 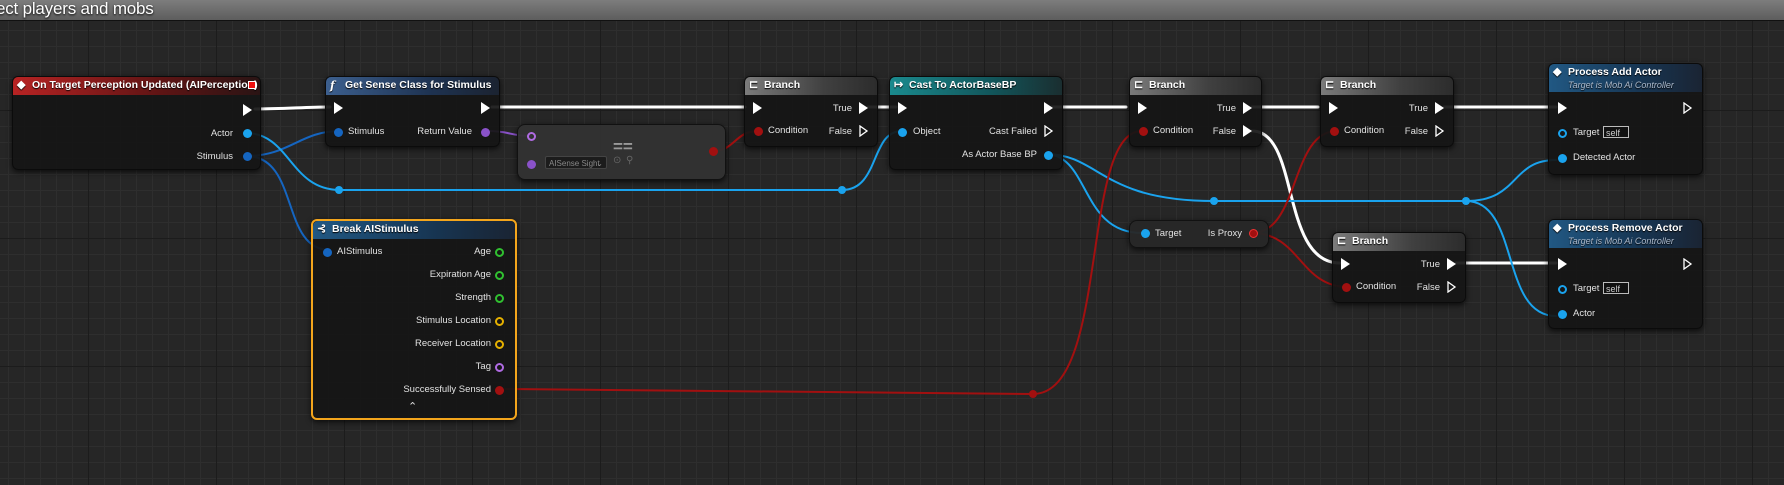 What do you see at coordinates (1557, 228) in the screenshot?
I see `function-icon: ◆` at bounding box center [1557, 228].